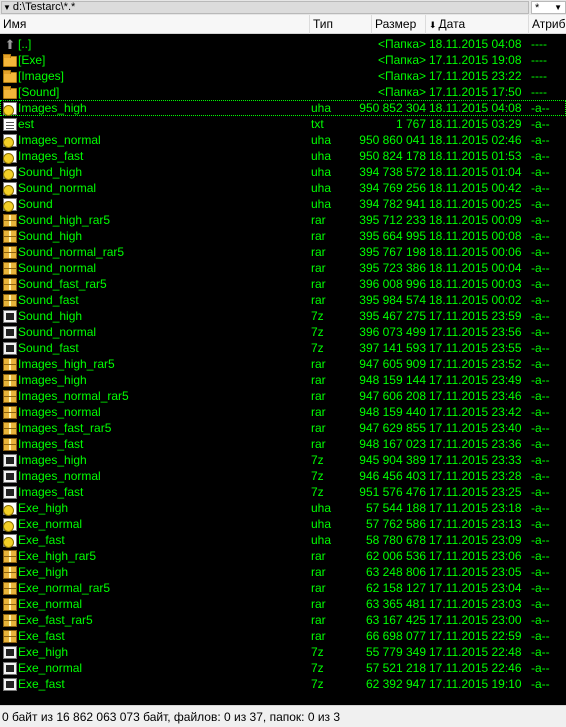 This screenshot has height=727, width=566. What do you see at coordinates (283, 204) in the screenshot?
I see `file-row: Sound uha 394 782 941 18.11.2015 00:25 -a--` at bounding box center [283, 204].